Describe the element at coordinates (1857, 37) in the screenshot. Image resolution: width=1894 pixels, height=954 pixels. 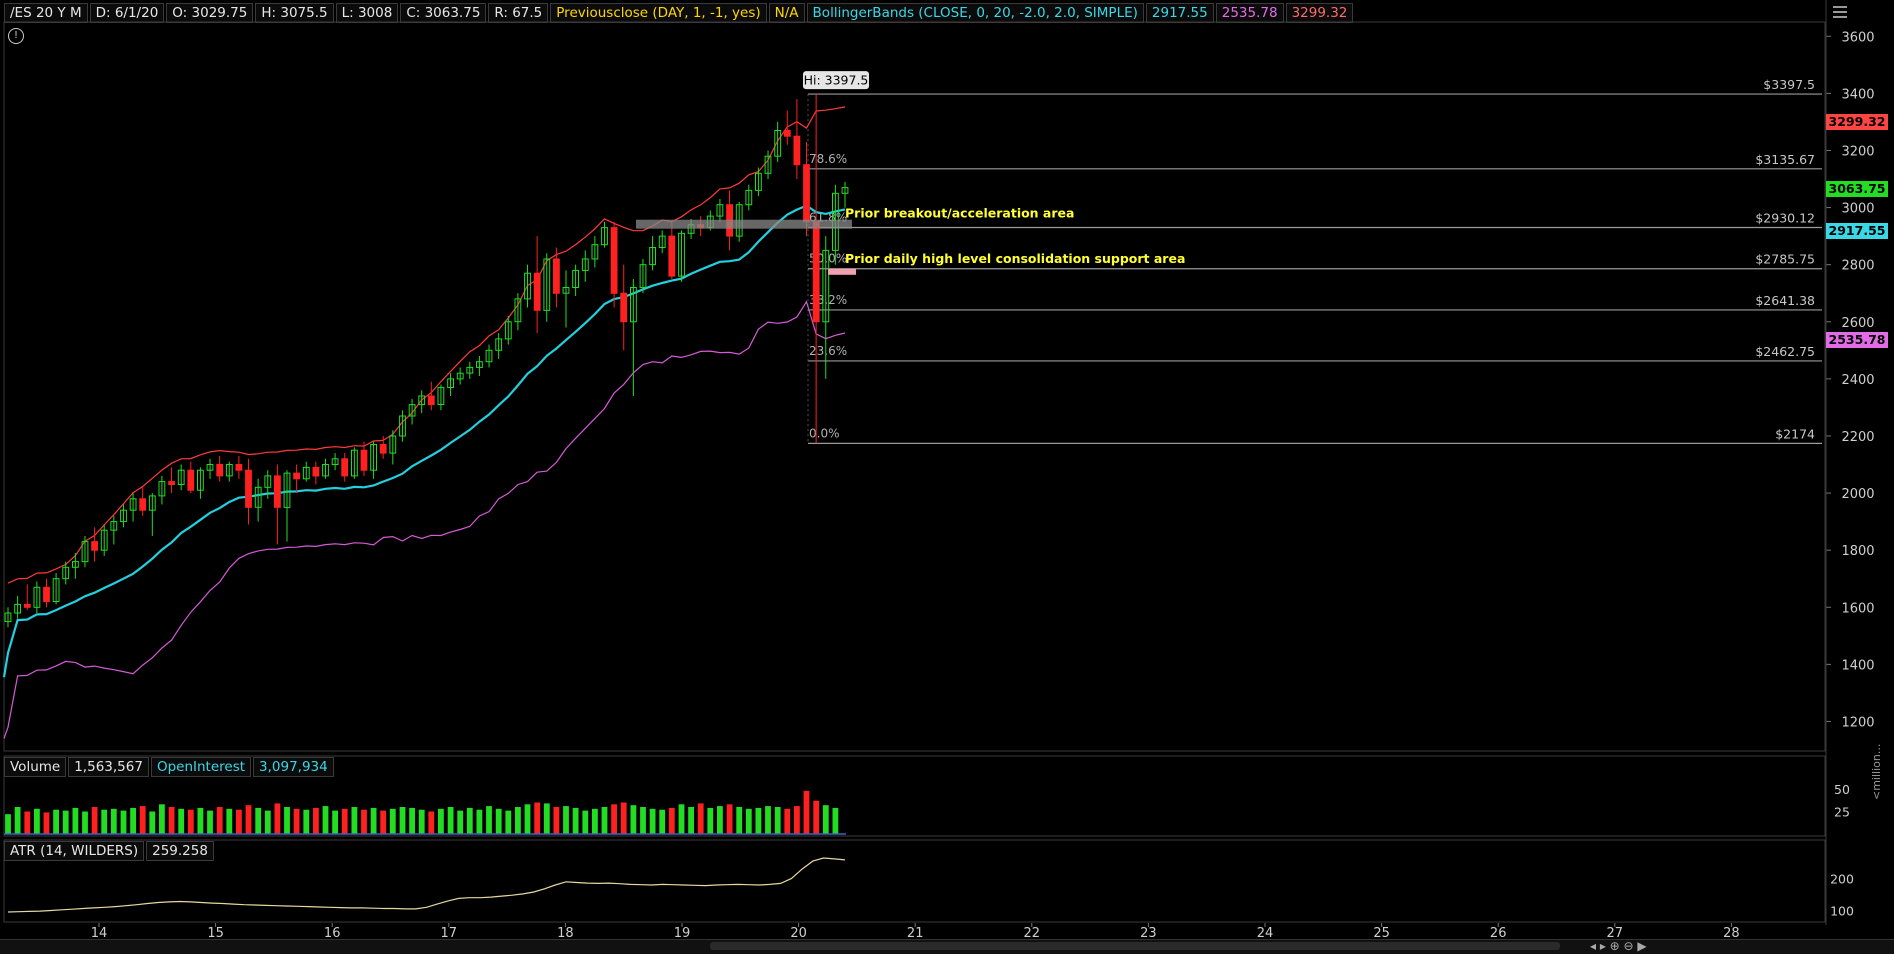
I see `price-tick-3600: 3600` at that location.